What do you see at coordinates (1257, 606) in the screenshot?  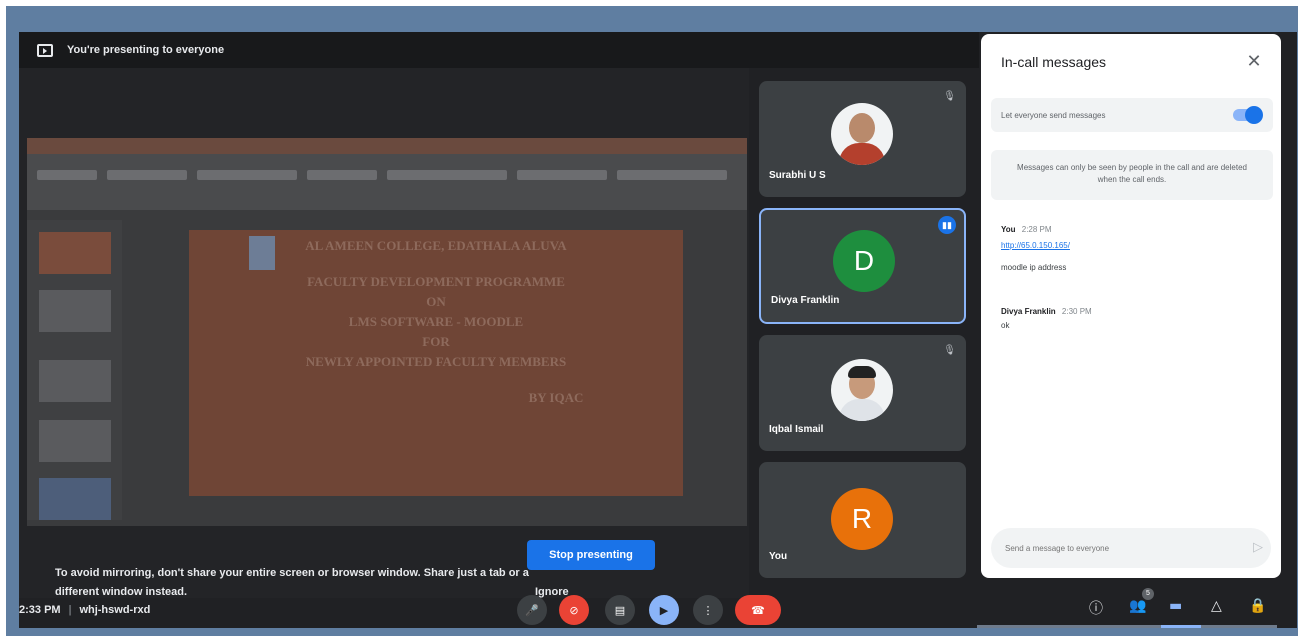 I see `host-controls-icon: 🔒` at bounding box center [1257, 606].